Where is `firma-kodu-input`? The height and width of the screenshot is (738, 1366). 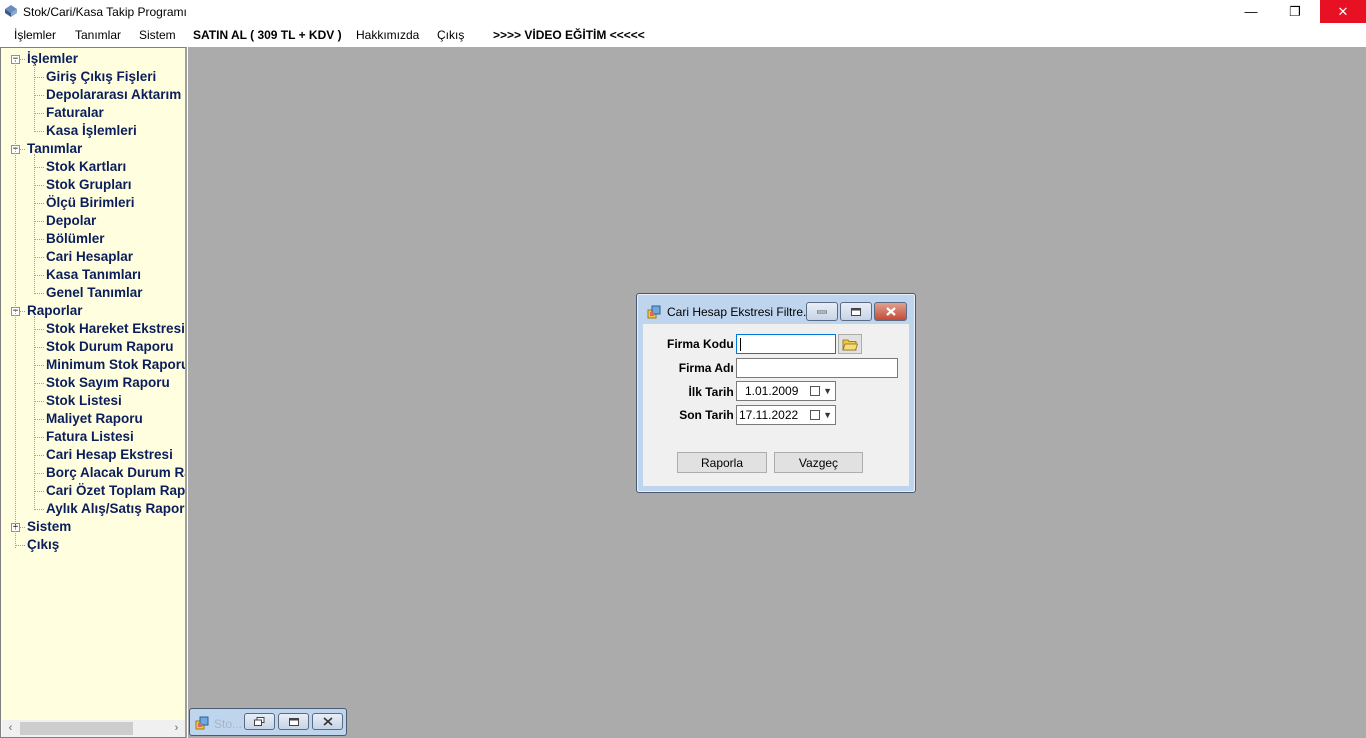
firma-kodu-input is located at coordinates (786, 344).